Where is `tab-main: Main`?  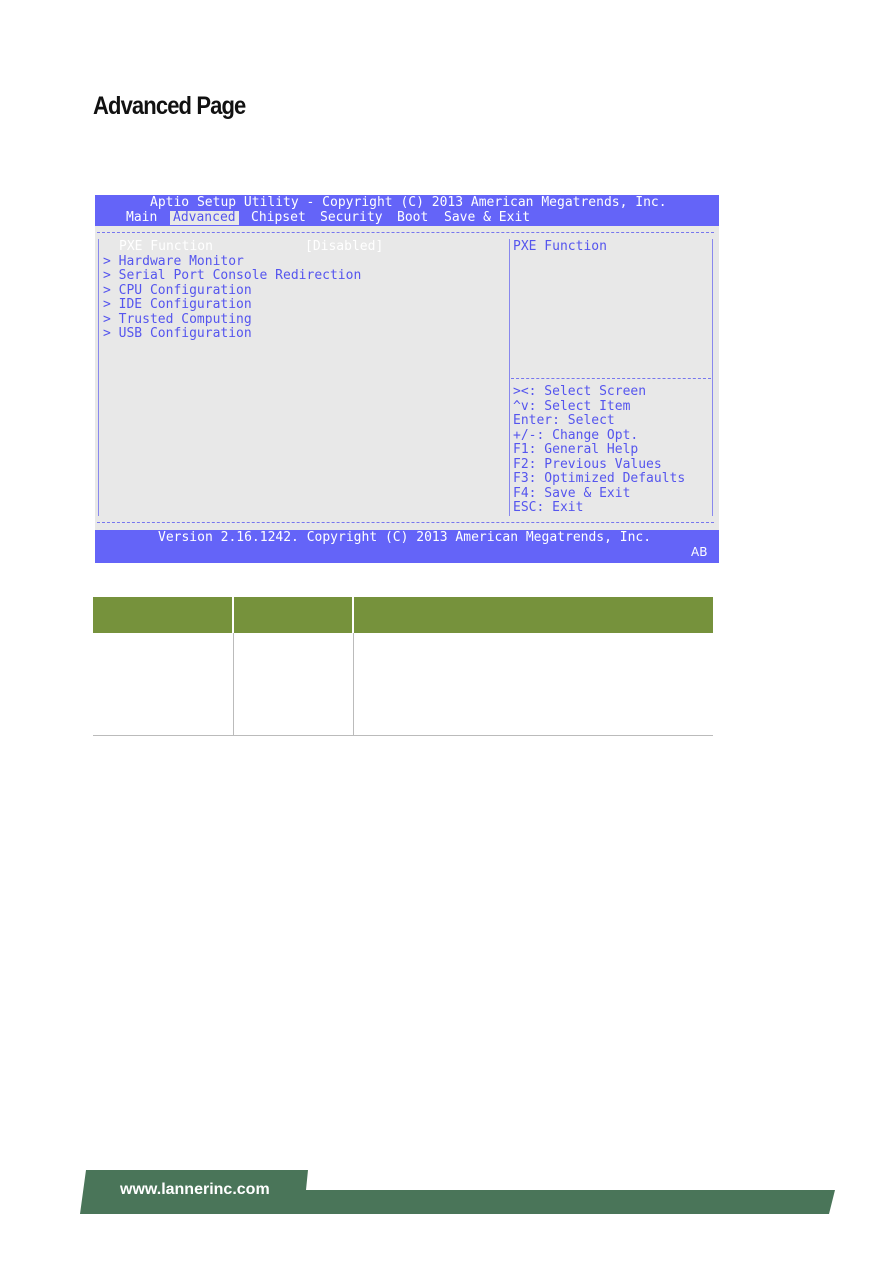
tab-main: Main is located at coordinates (141, 218).